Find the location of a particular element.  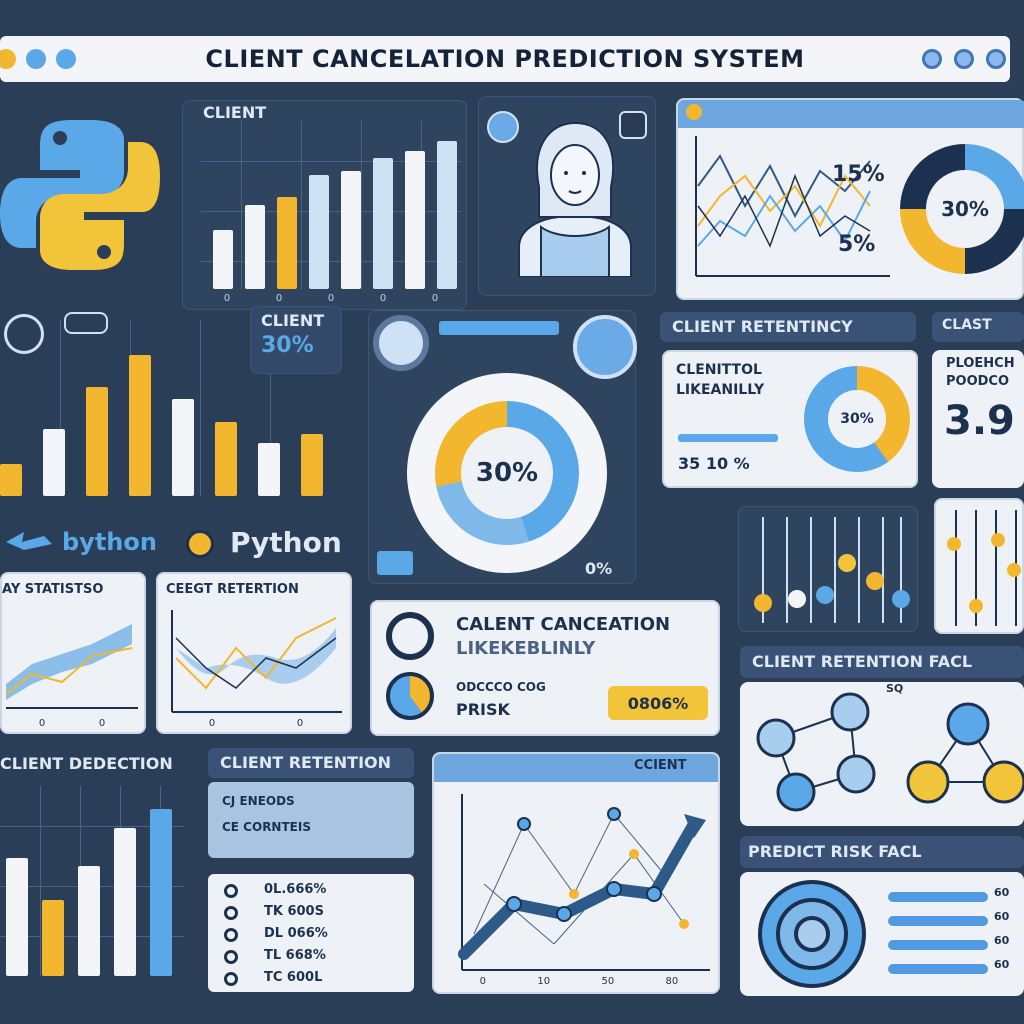

risk-factors-panel: PREDICT RISK FACL 60 60 60 60 is located at coordinates (882, 916).